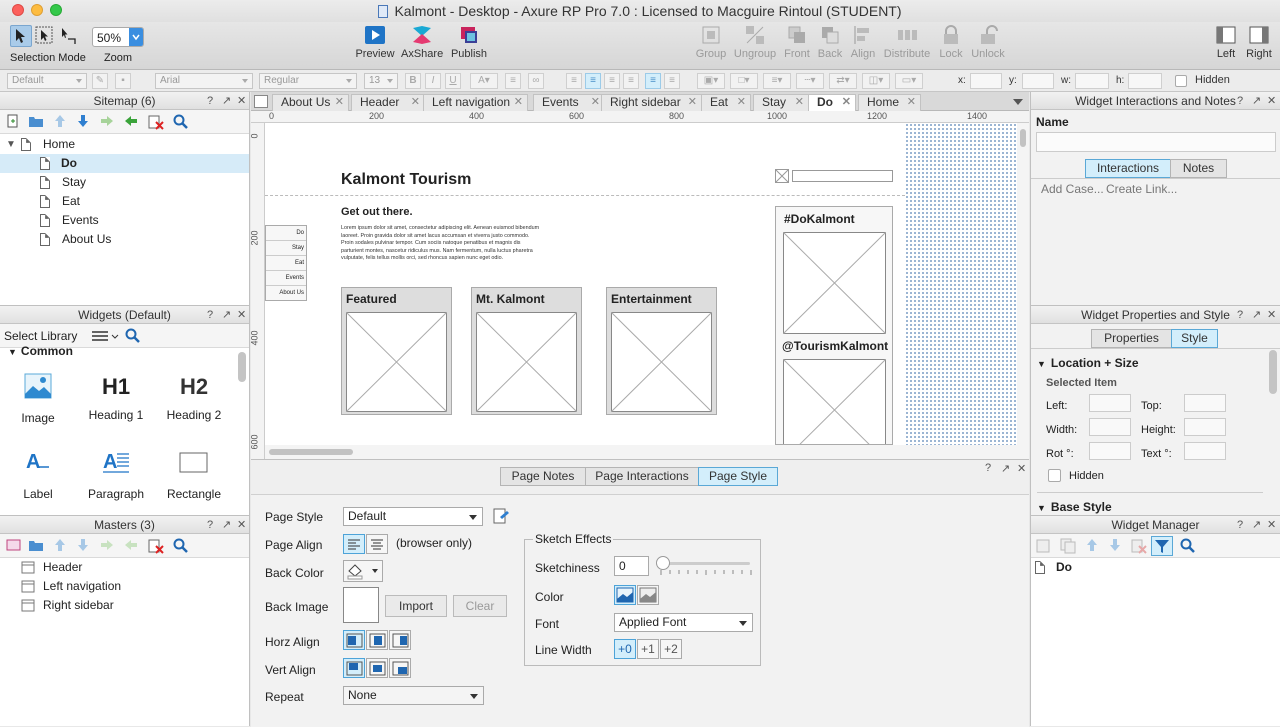  What do you see at coordinates (1181, 81) in the screenshot?
I see `hidden-checkbox` at bounding box center [1181, 81].